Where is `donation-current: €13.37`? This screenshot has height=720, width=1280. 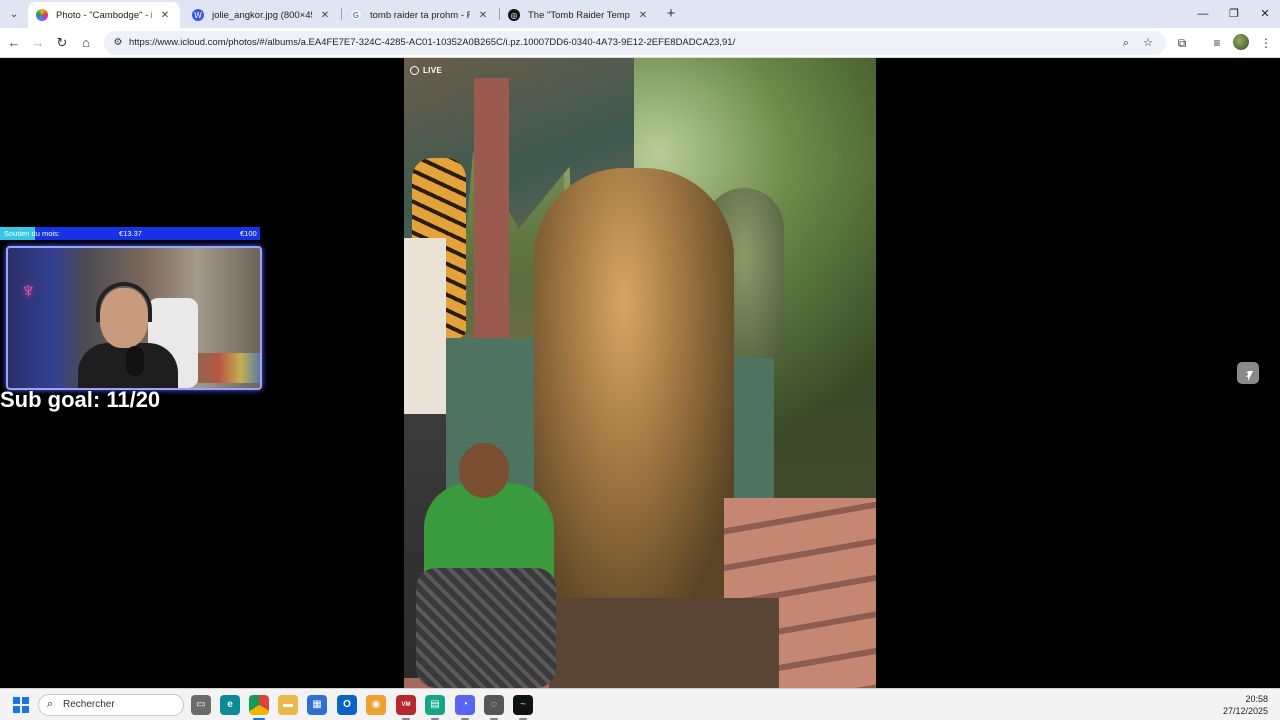
donation-current: €13.37 is located at coordinates (130, 233).